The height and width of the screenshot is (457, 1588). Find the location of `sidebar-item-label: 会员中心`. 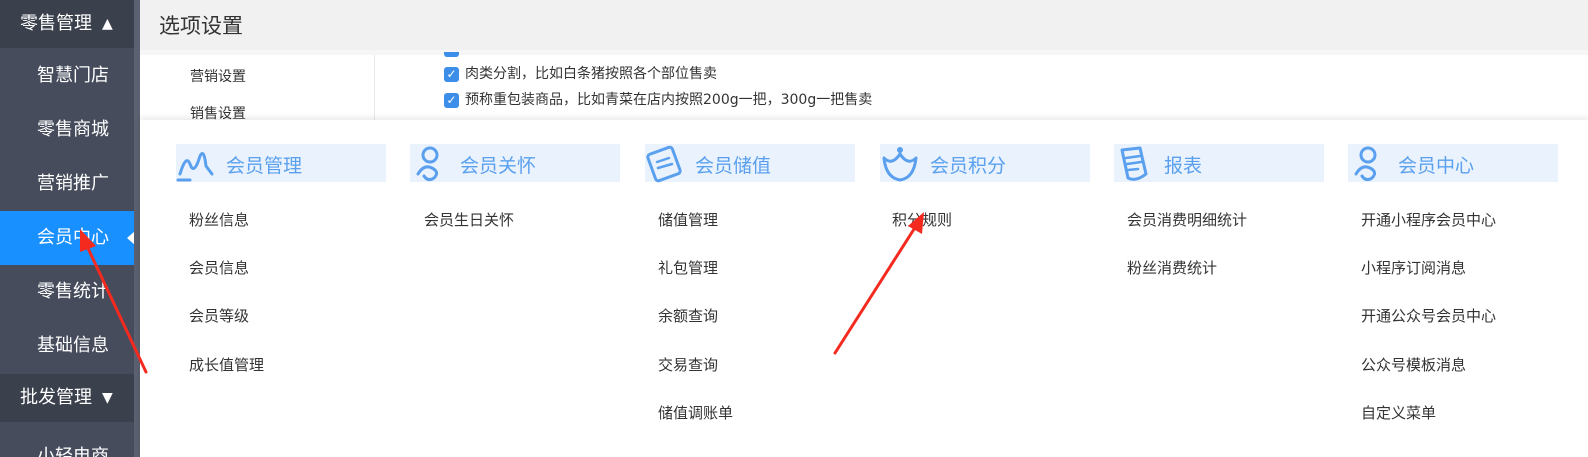

sidebar-item-label: 会员中心 is located at coordinates (73, 237).